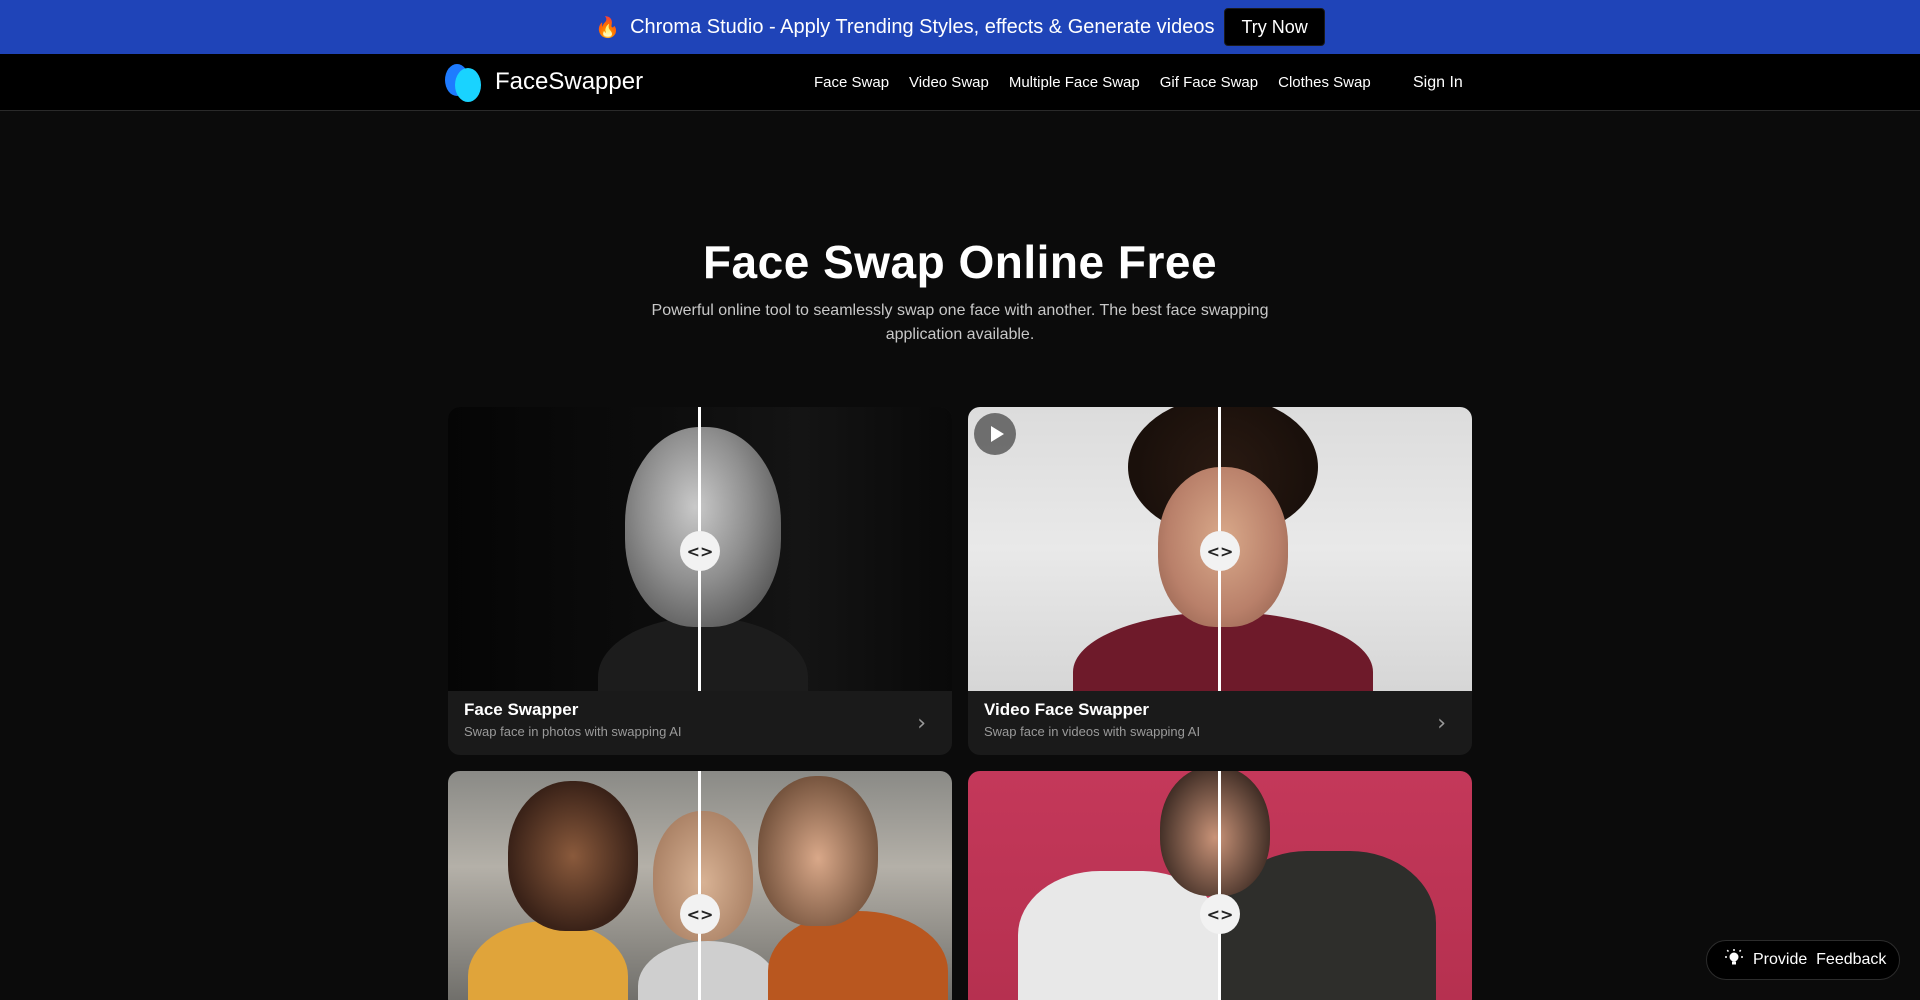  I want to click on face-swap-compare-image: <>, so click(700, 549).